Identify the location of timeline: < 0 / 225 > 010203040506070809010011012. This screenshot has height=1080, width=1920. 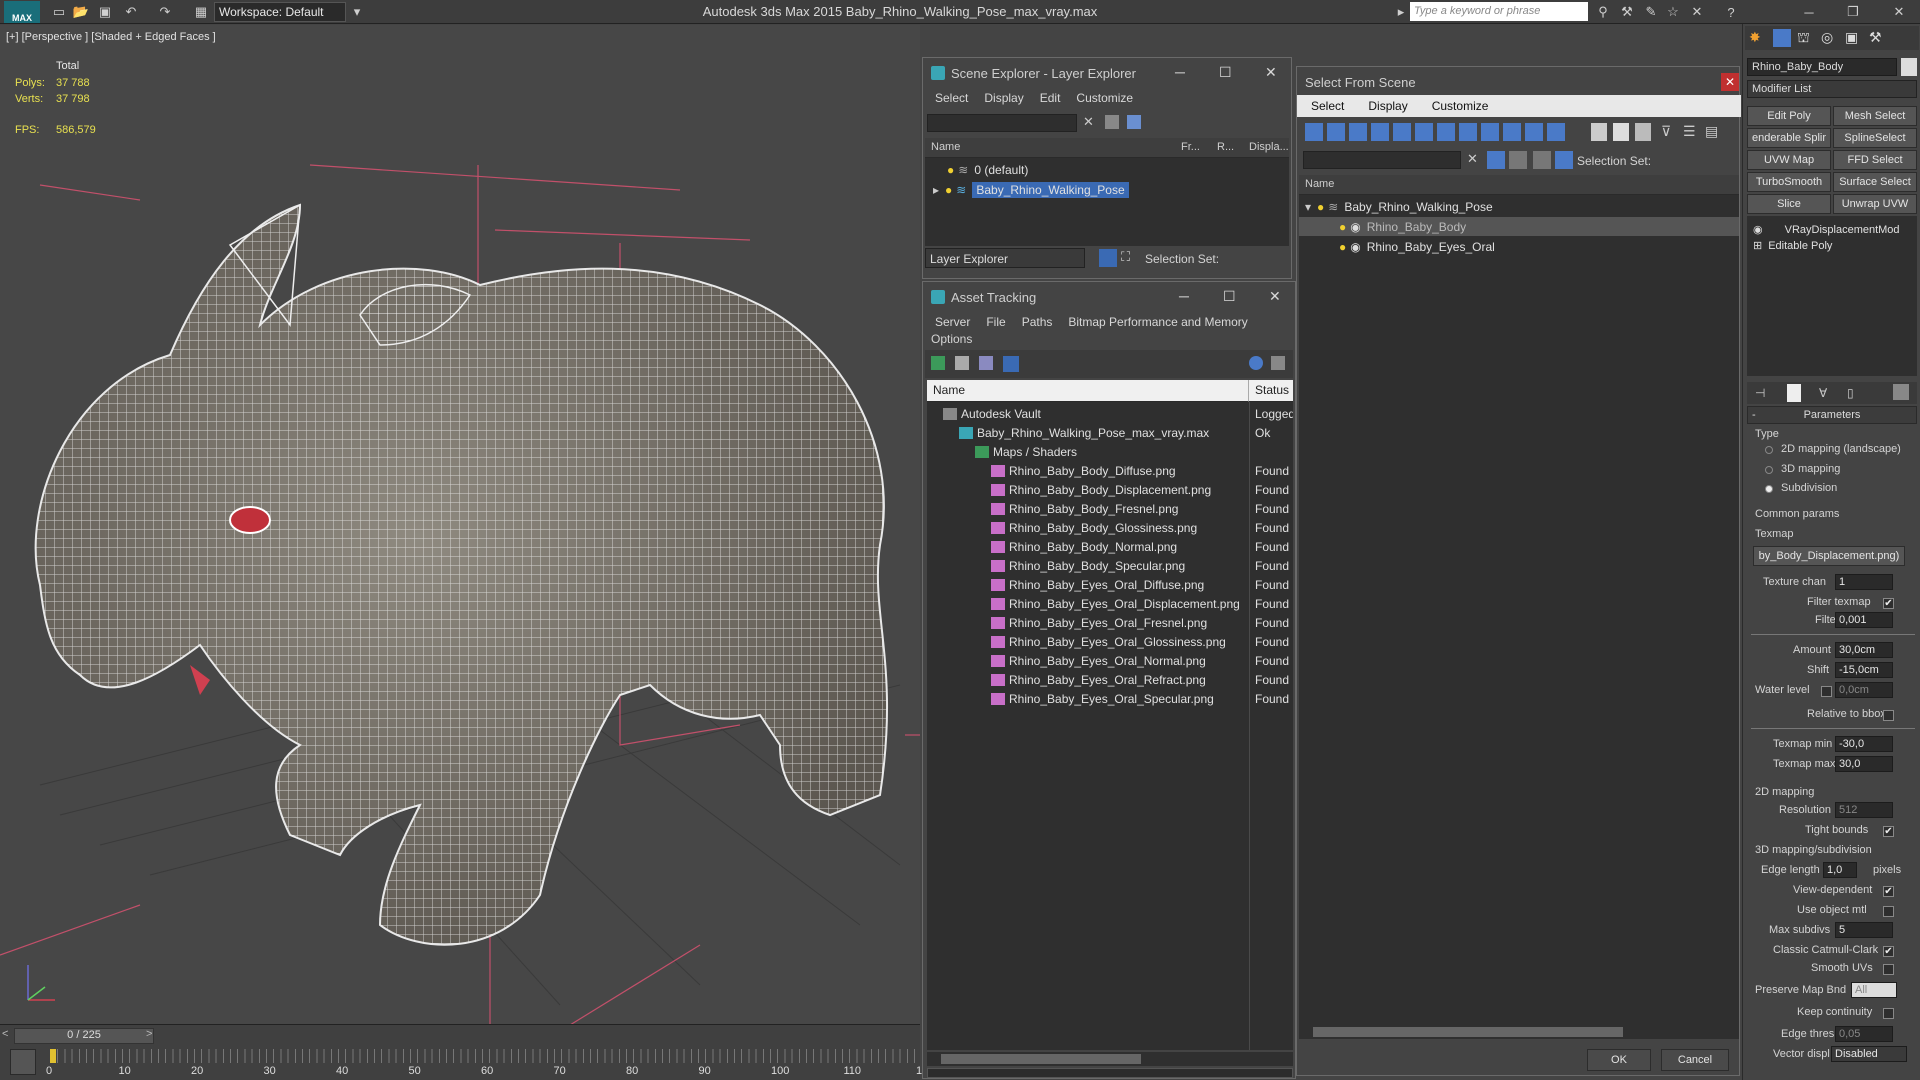
(464, 1052).